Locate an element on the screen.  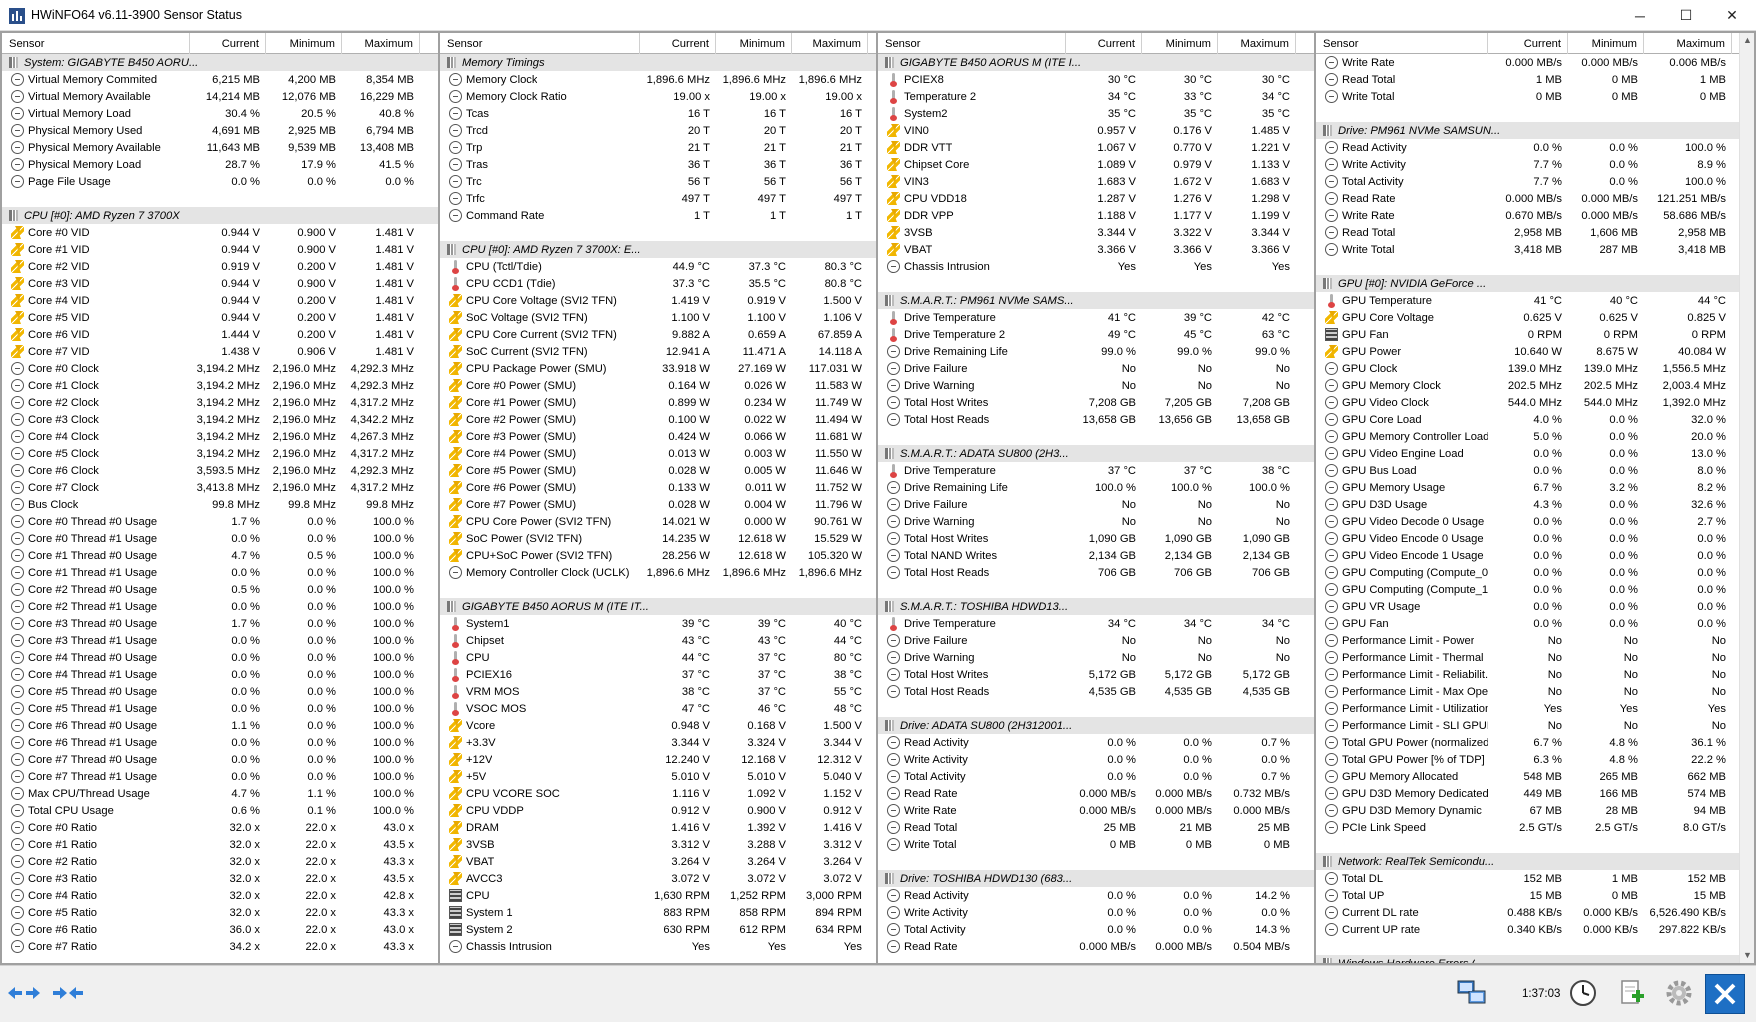
sensor-row: +3.3V 3.344 V 3.324 V 3.344 V is located at coordinates (658, 742).